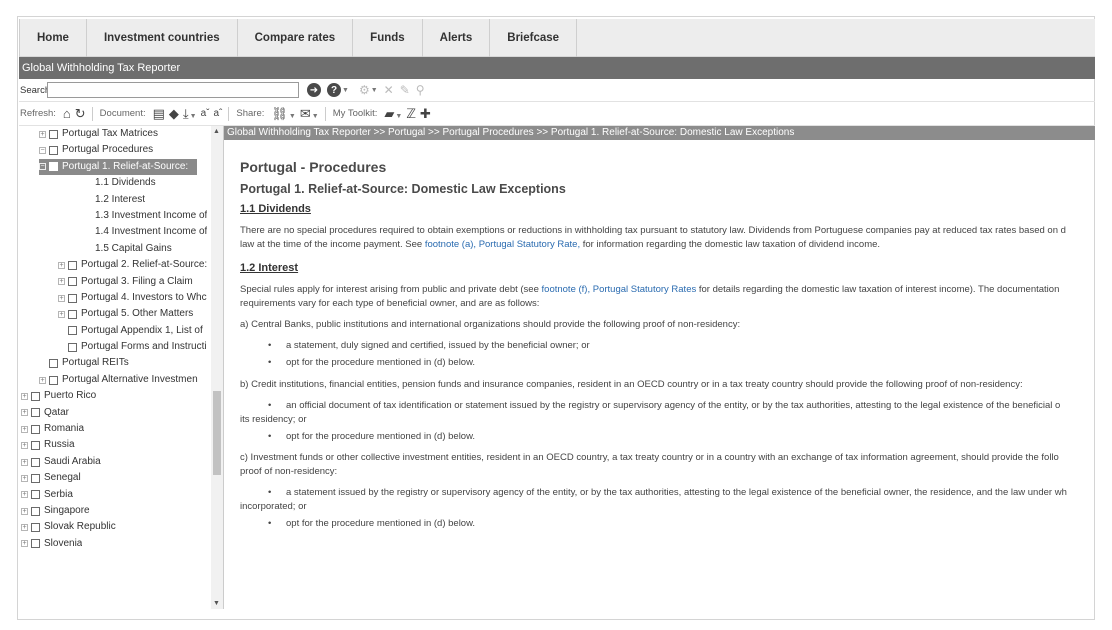  Describe the element at coordinates (205, 113) in the screenshot. I see `font-decrease-icon: aˇ` at that location.